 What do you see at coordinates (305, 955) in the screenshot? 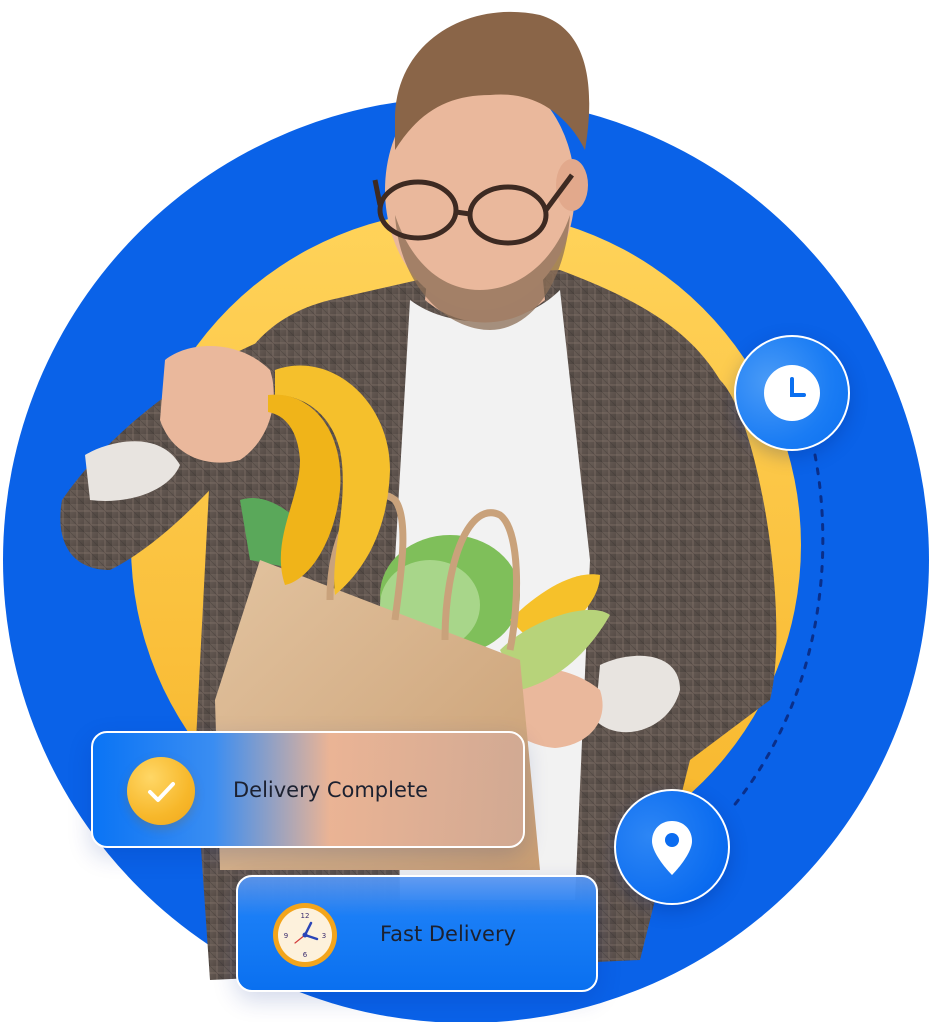
I see `clock-numeral-6: 6` at bounding box center [305, 955].